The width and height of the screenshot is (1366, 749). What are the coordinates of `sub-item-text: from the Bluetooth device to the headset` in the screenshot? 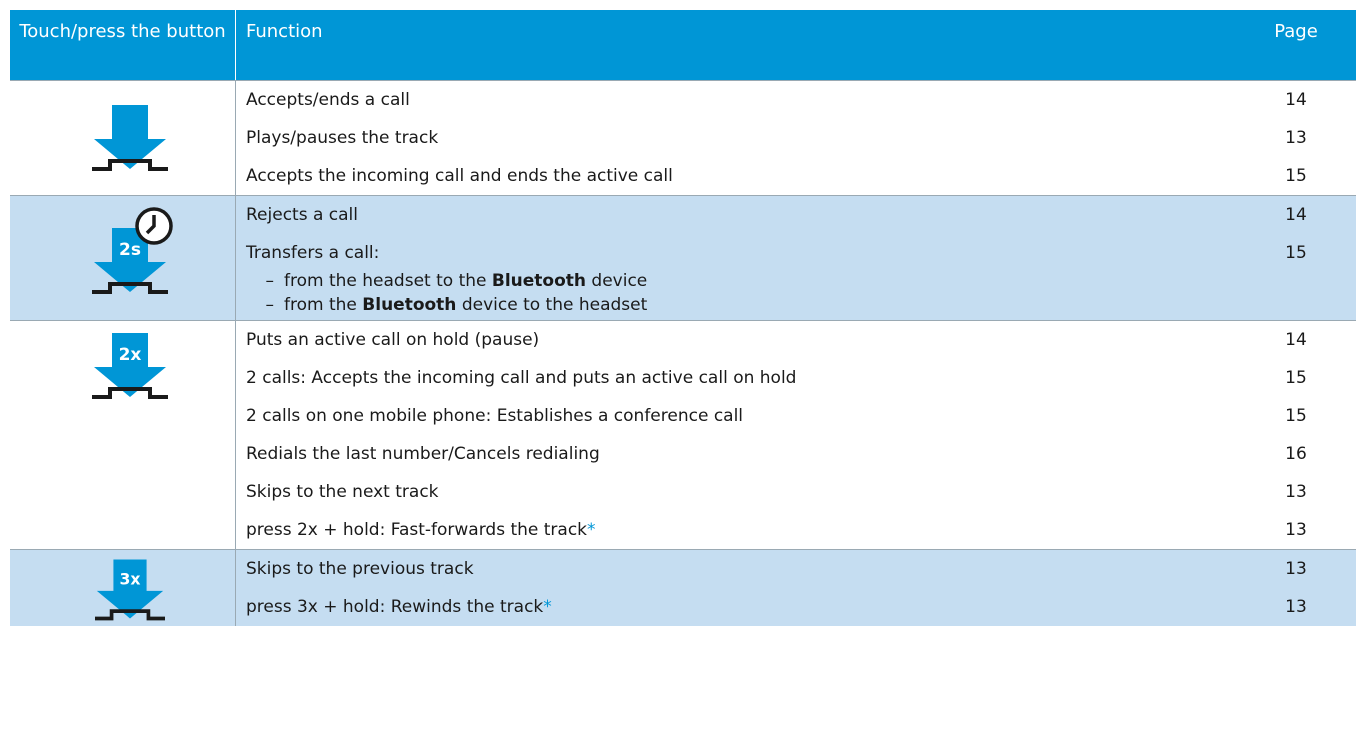 It's located at (466, 305).